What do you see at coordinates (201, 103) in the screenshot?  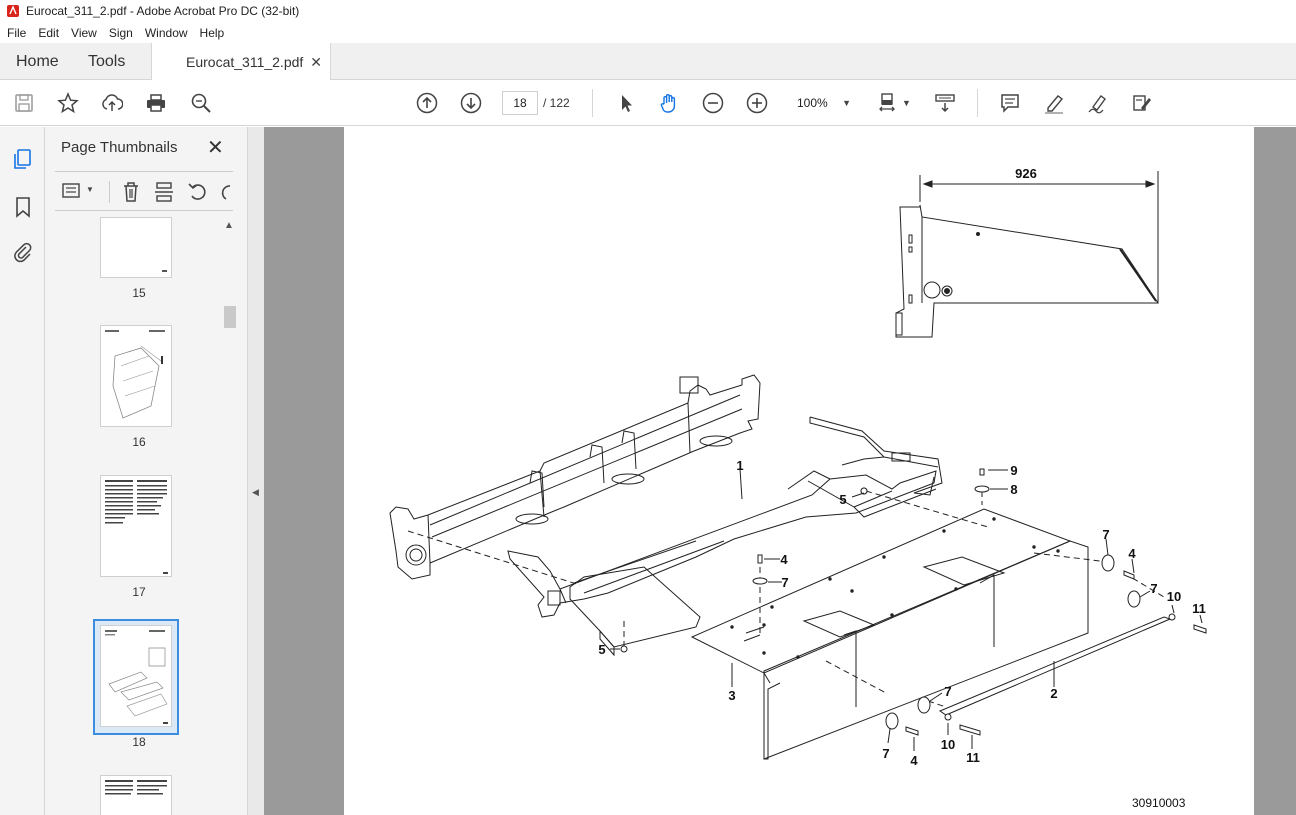 I see `search-icon` at bounding box center [201, 103].